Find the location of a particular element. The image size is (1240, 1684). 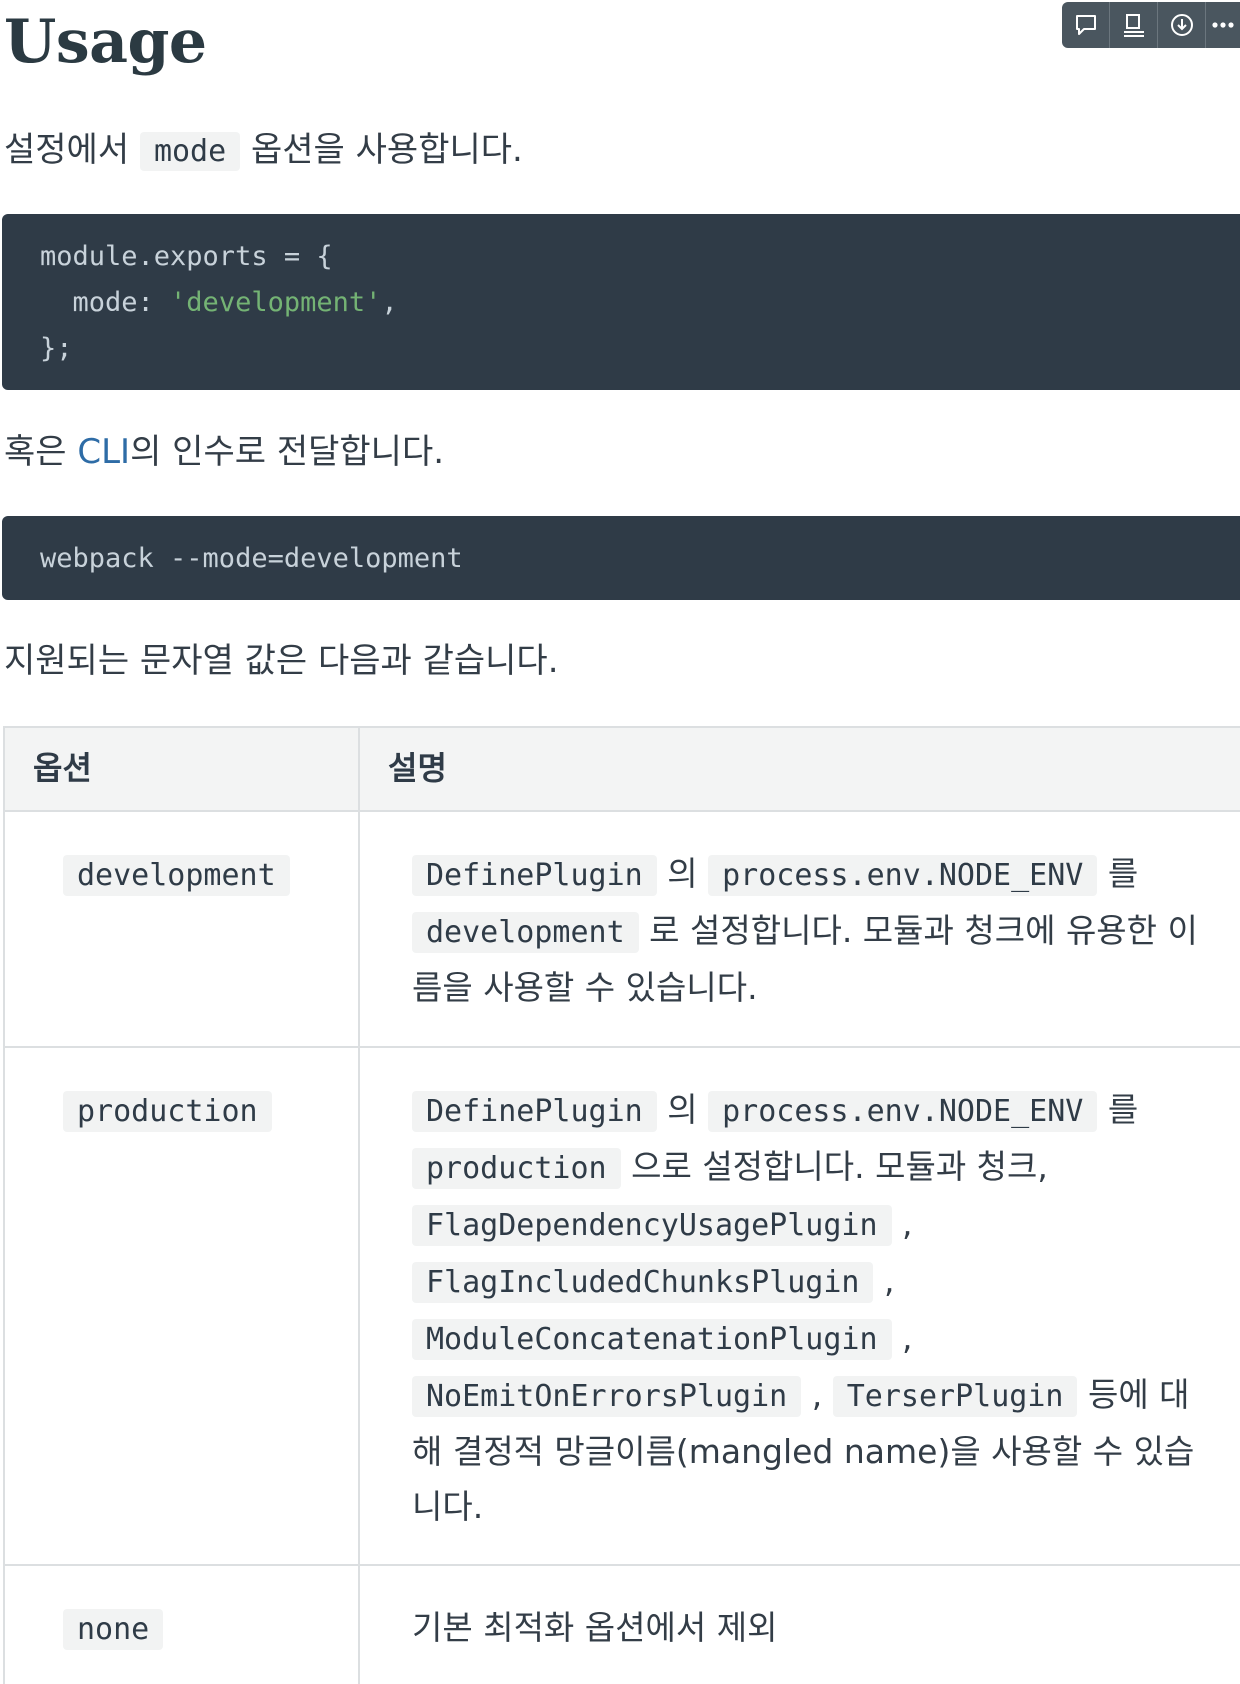

desc-code: ModuleConcatenationPlugin is located at coordinates (652, 1339).